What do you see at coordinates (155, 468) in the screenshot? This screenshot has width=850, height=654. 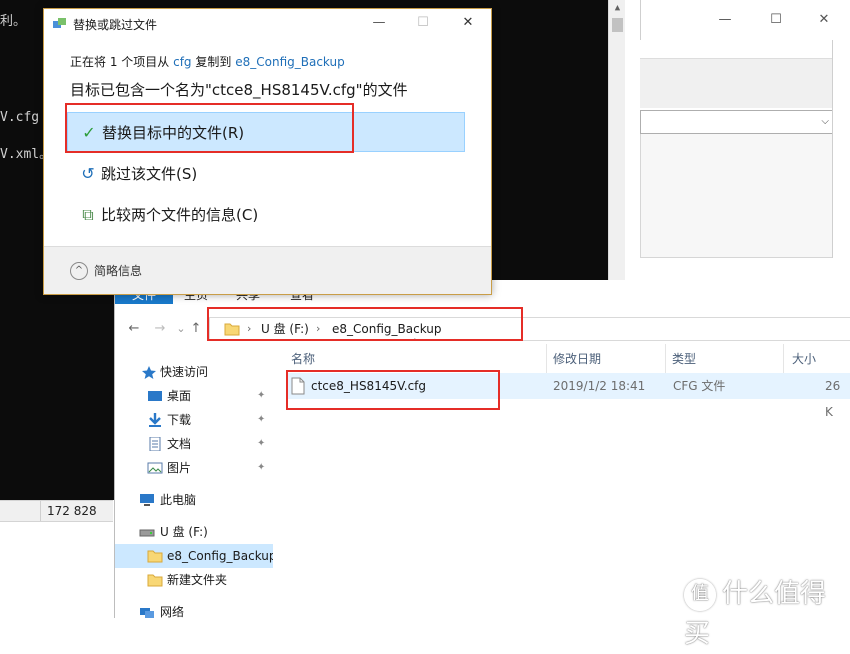 I see `picture-icon` at bounding box center [155, 468].